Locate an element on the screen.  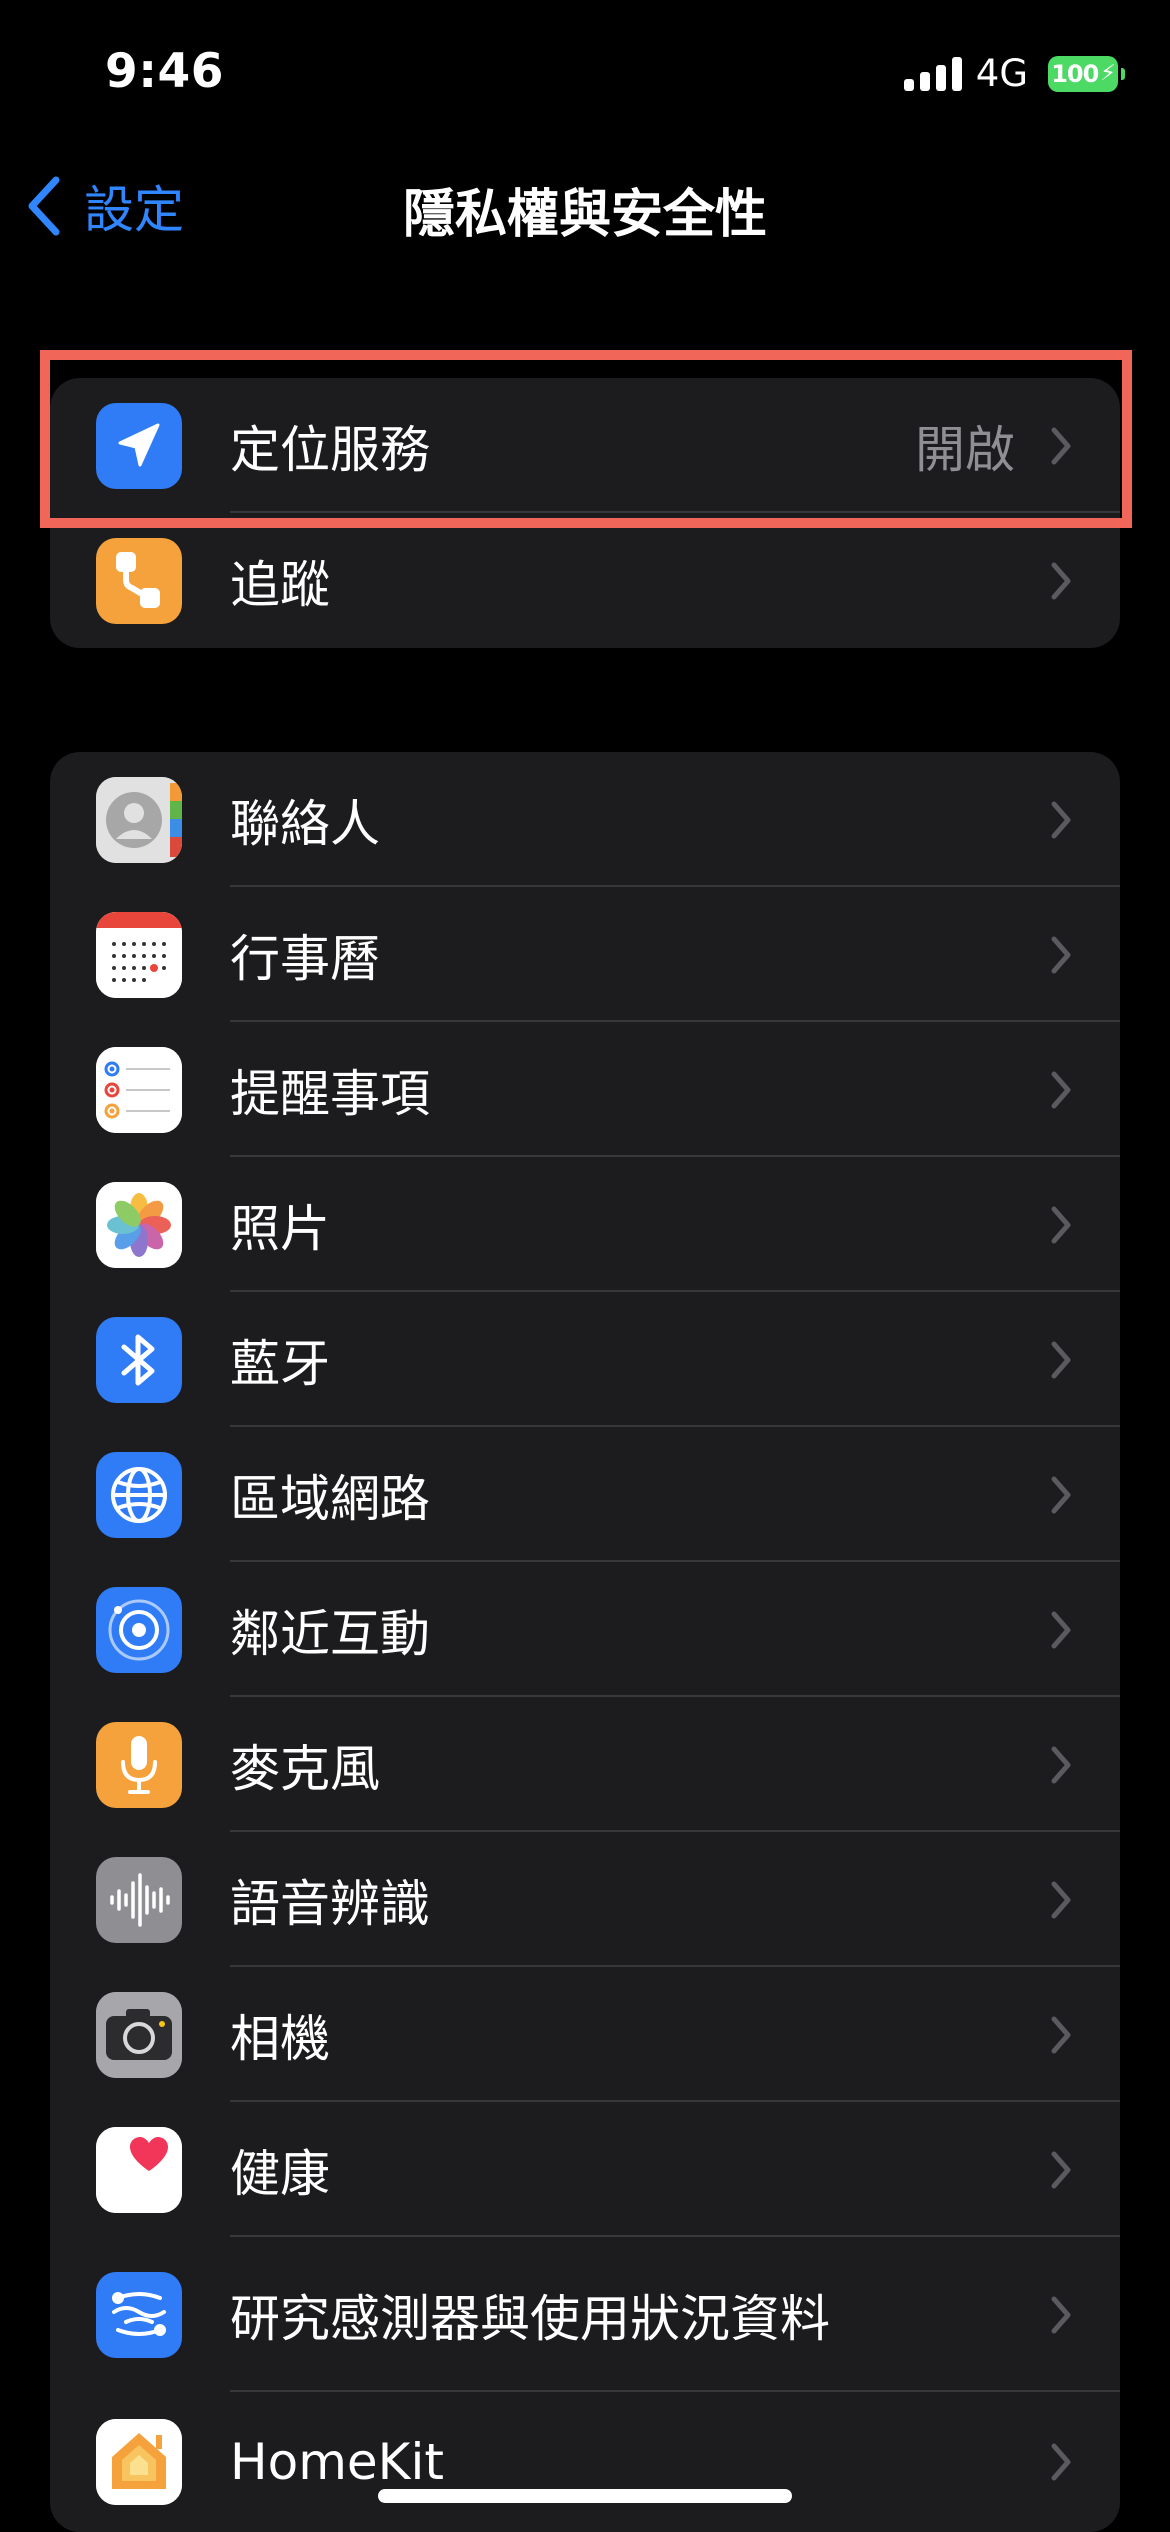
battery-icon: 100 ⚡ is located at coordinates (1086, 73).